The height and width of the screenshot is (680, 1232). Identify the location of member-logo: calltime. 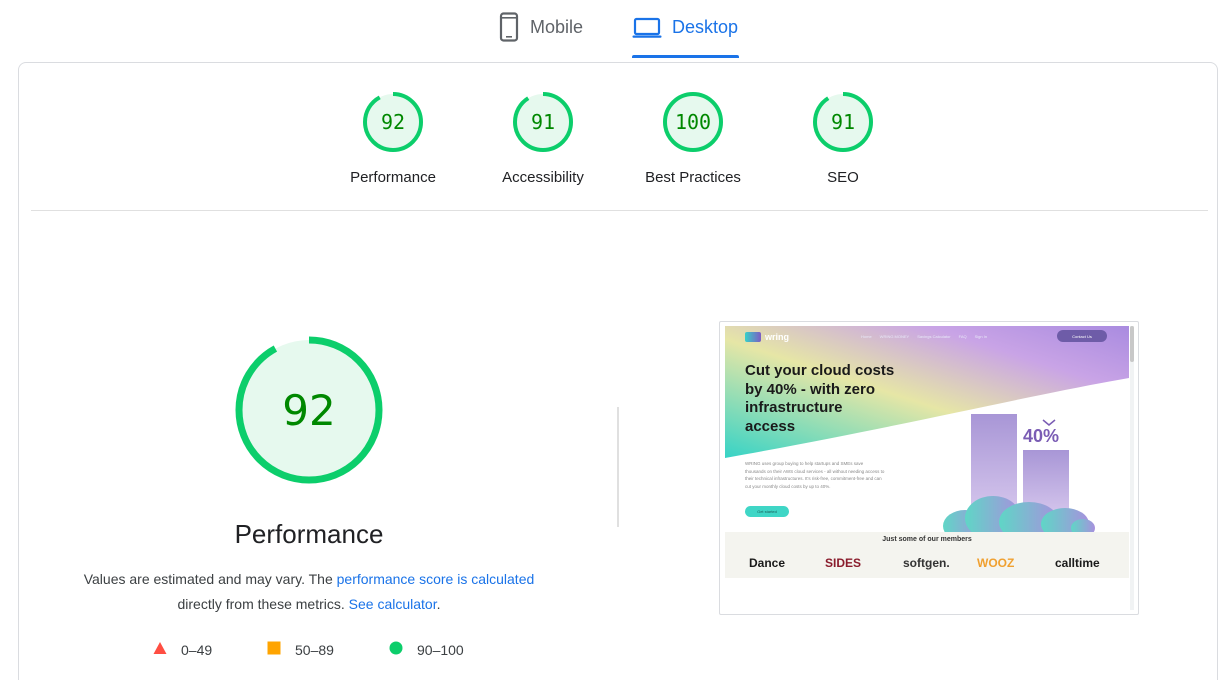
(1077, 563).